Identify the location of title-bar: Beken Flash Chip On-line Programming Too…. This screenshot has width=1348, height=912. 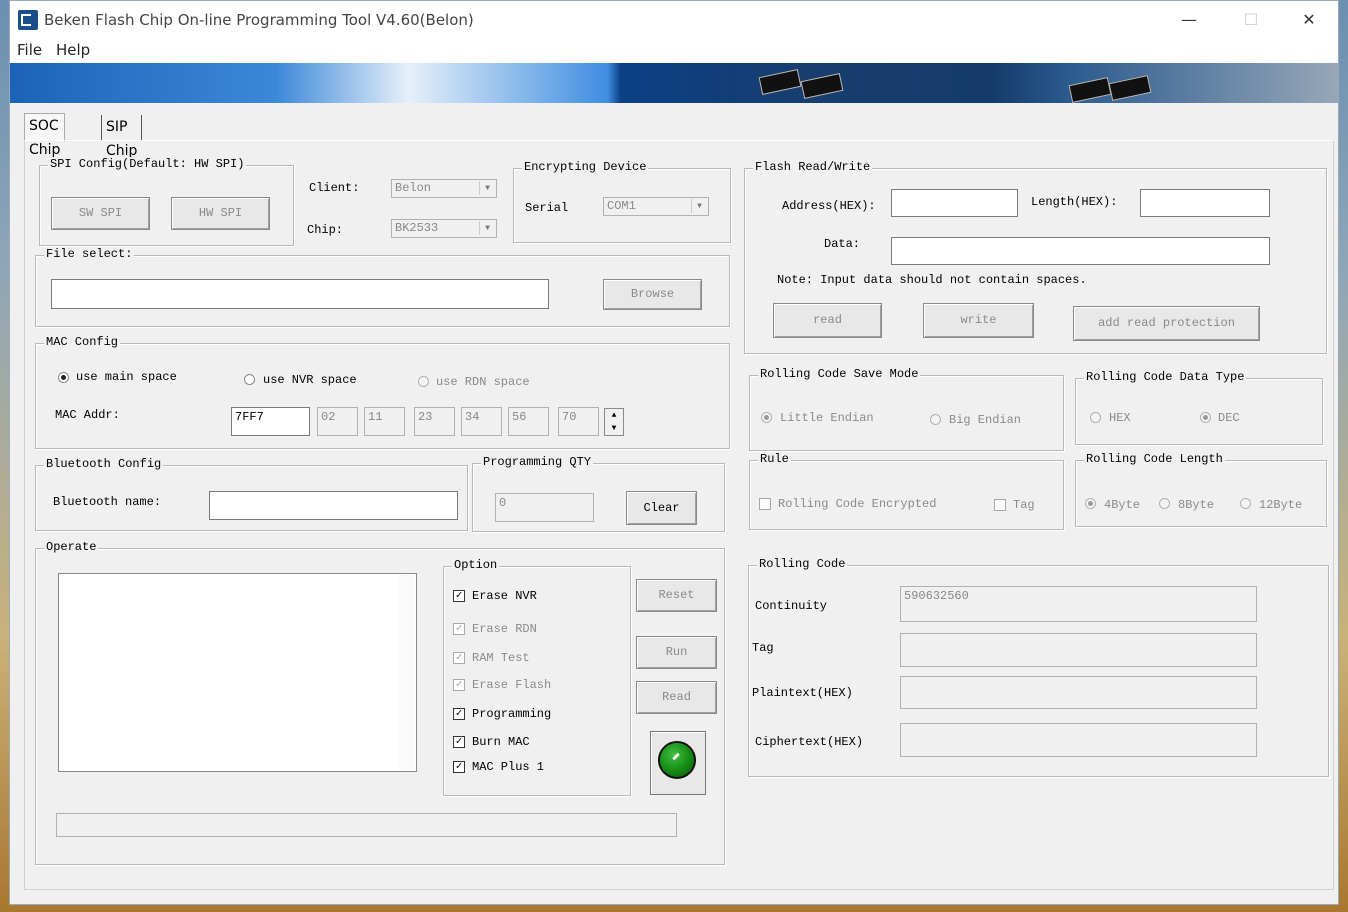
(674, 20).